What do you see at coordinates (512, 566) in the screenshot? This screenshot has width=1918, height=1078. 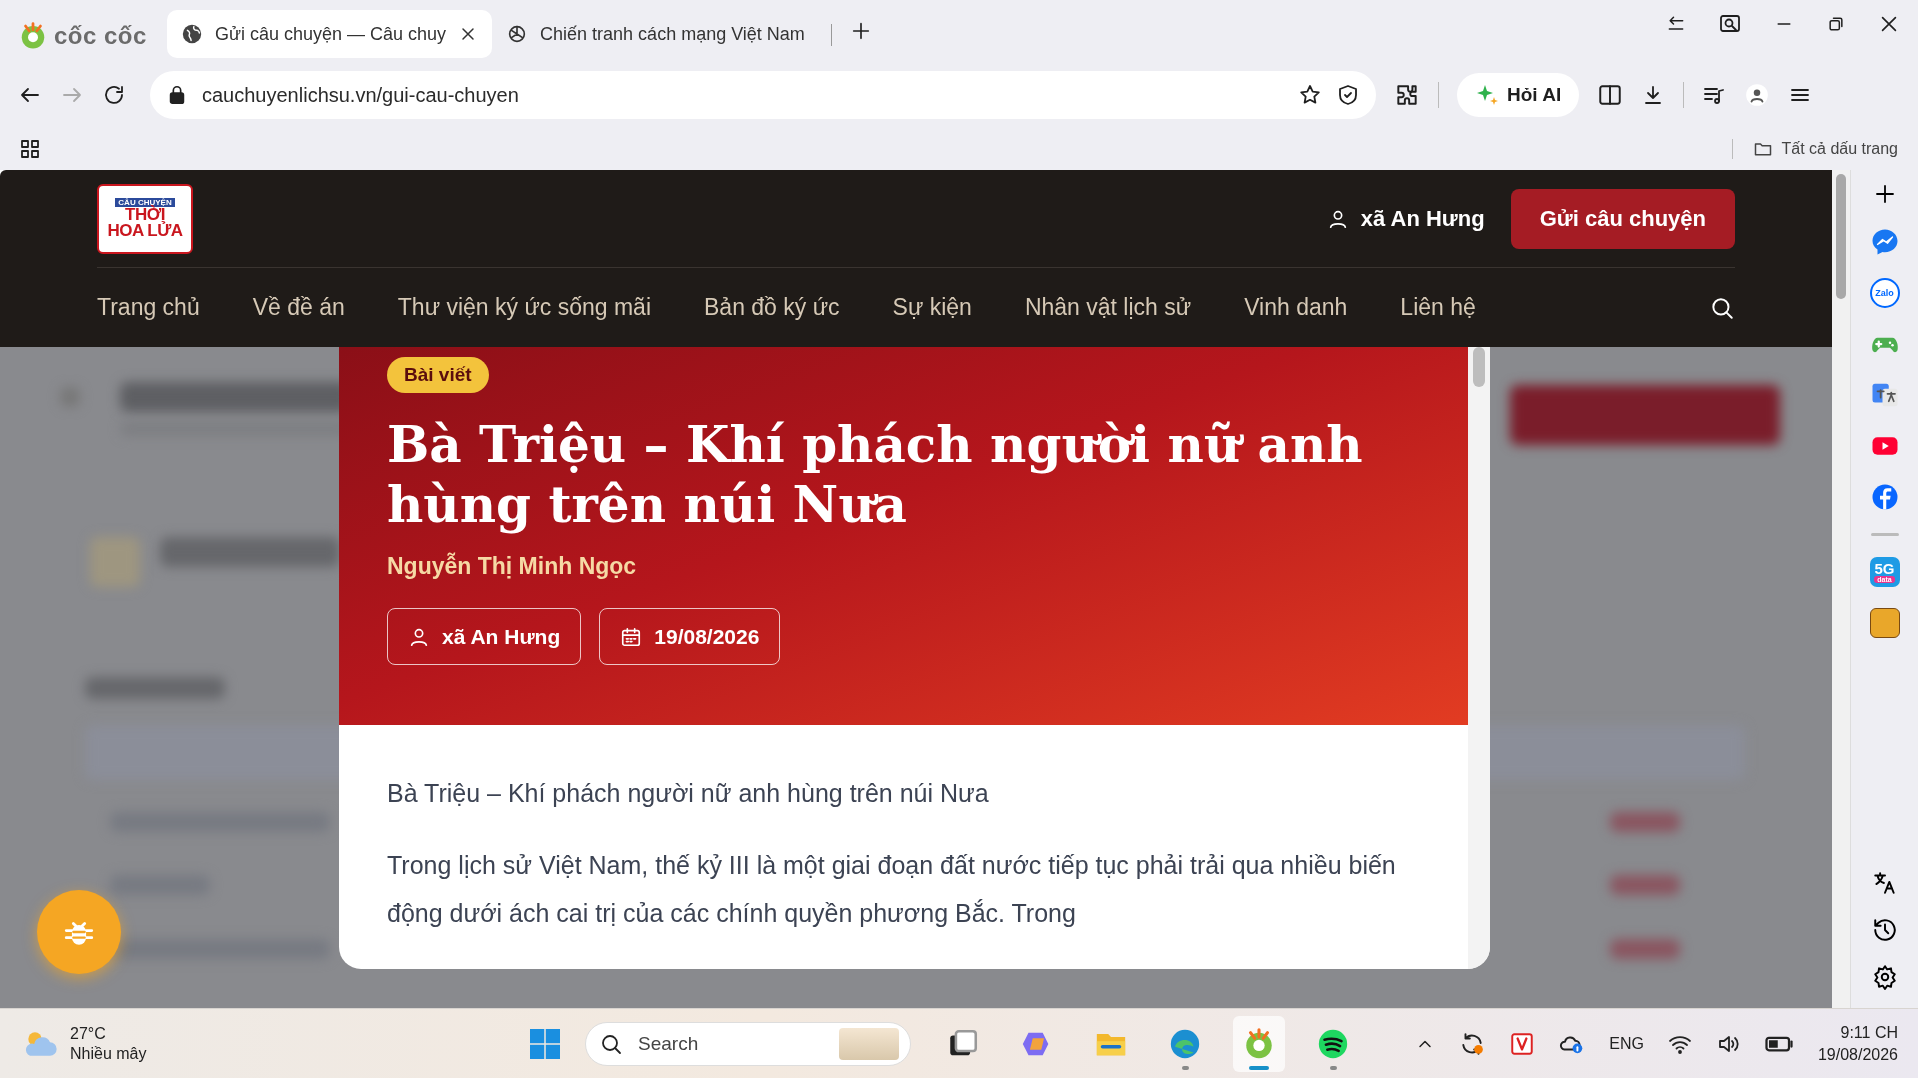 I see `author-name: Nguyễn Thị Minh Ngọc` at bounding box center [512, 566].